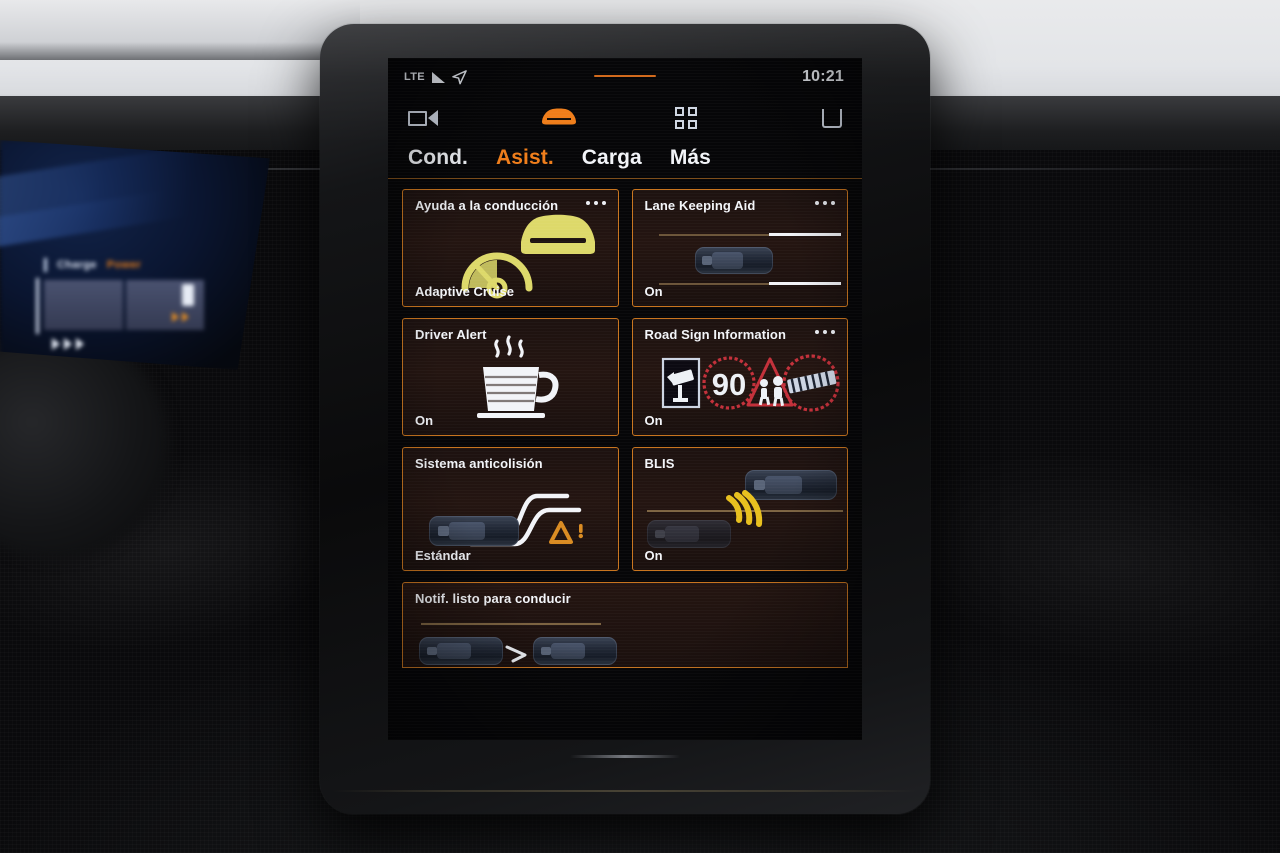 This screenshot has width=1280, height=853. What do you see at coordinates (493, 598) in the screenshot?
I see `card-title: Notif. listo para conducir` at bounding box center [493, 598].